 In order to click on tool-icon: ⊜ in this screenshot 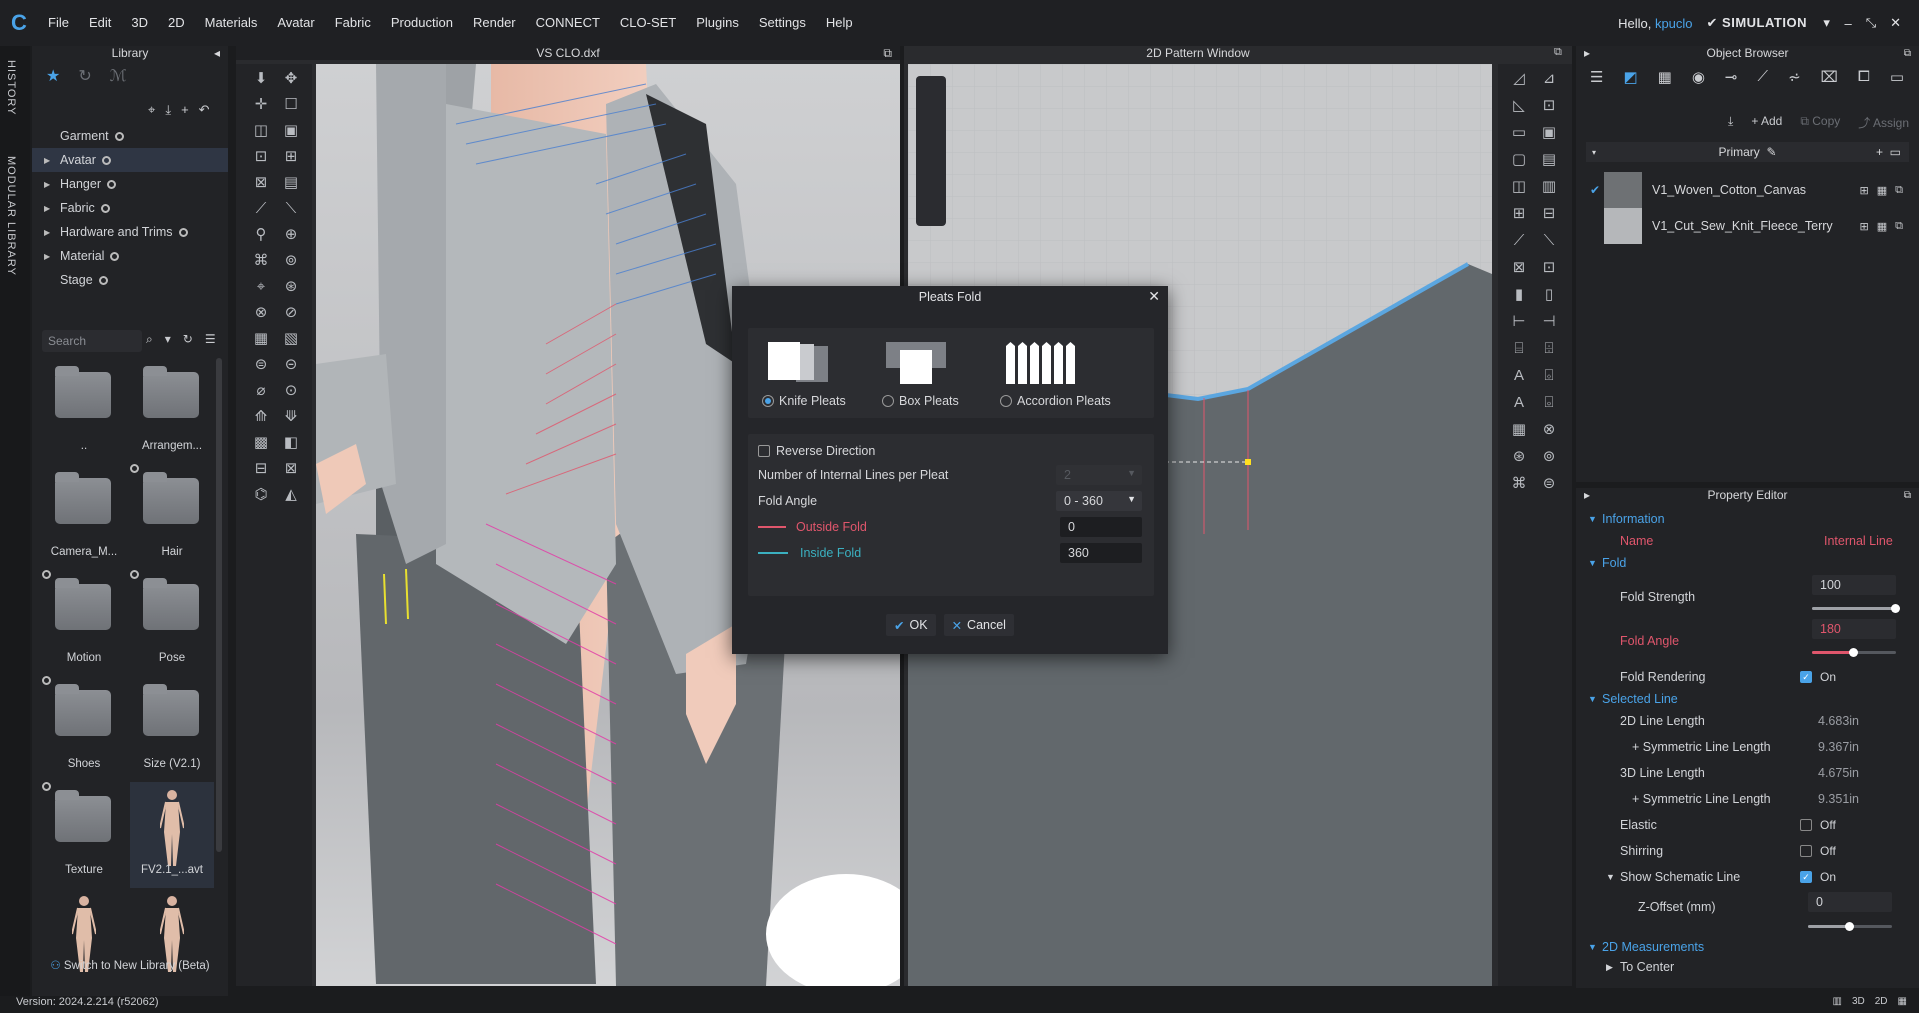, I will do `click(1549, 484)`.